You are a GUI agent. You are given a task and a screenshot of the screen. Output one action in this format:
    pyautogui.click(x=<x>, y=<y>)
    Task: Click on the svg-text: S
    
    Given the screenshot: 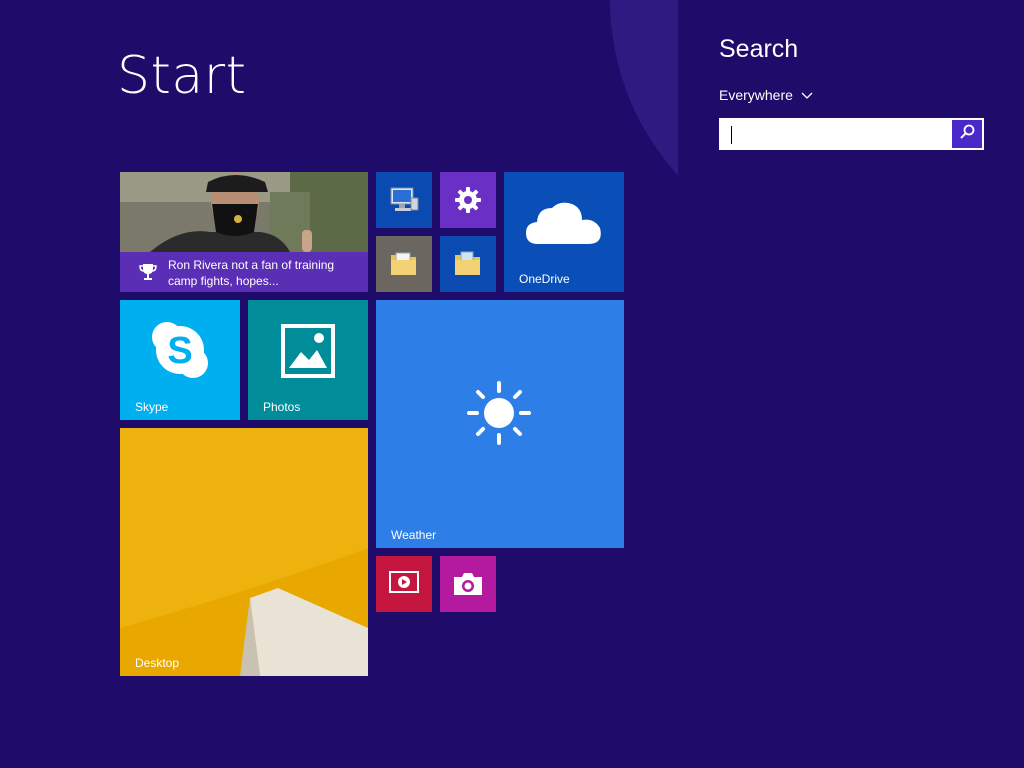 What is the action you would take?
    pyautogui.click(x=179, y=351)
    